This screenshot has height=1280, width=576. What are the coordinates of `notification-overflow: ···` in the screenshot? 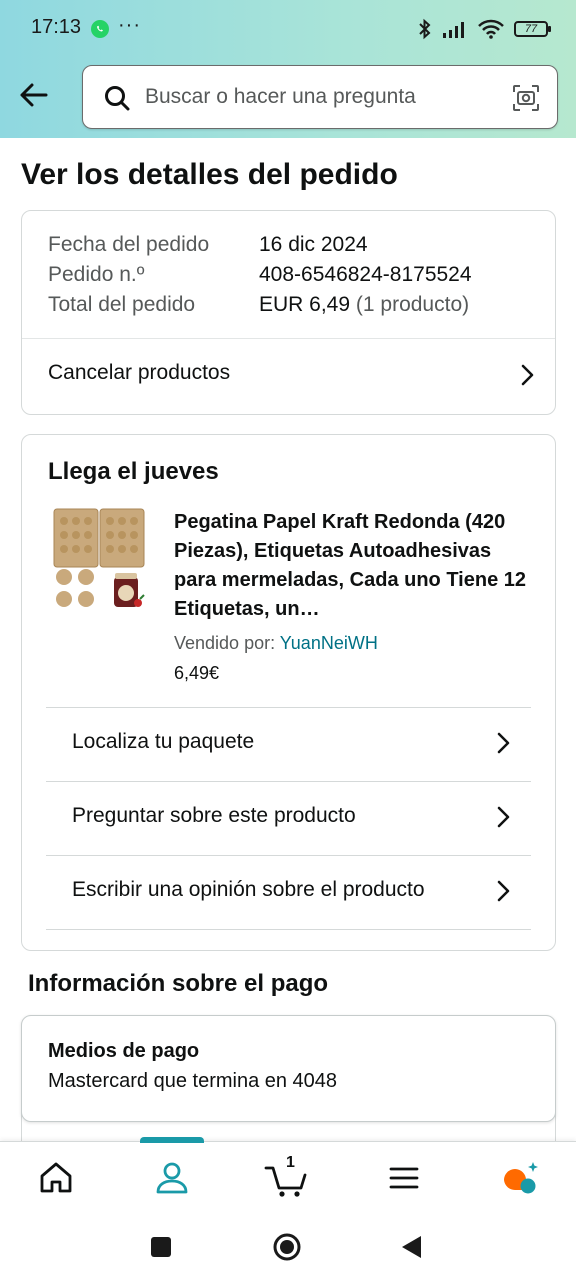 It's located at (129, 25).